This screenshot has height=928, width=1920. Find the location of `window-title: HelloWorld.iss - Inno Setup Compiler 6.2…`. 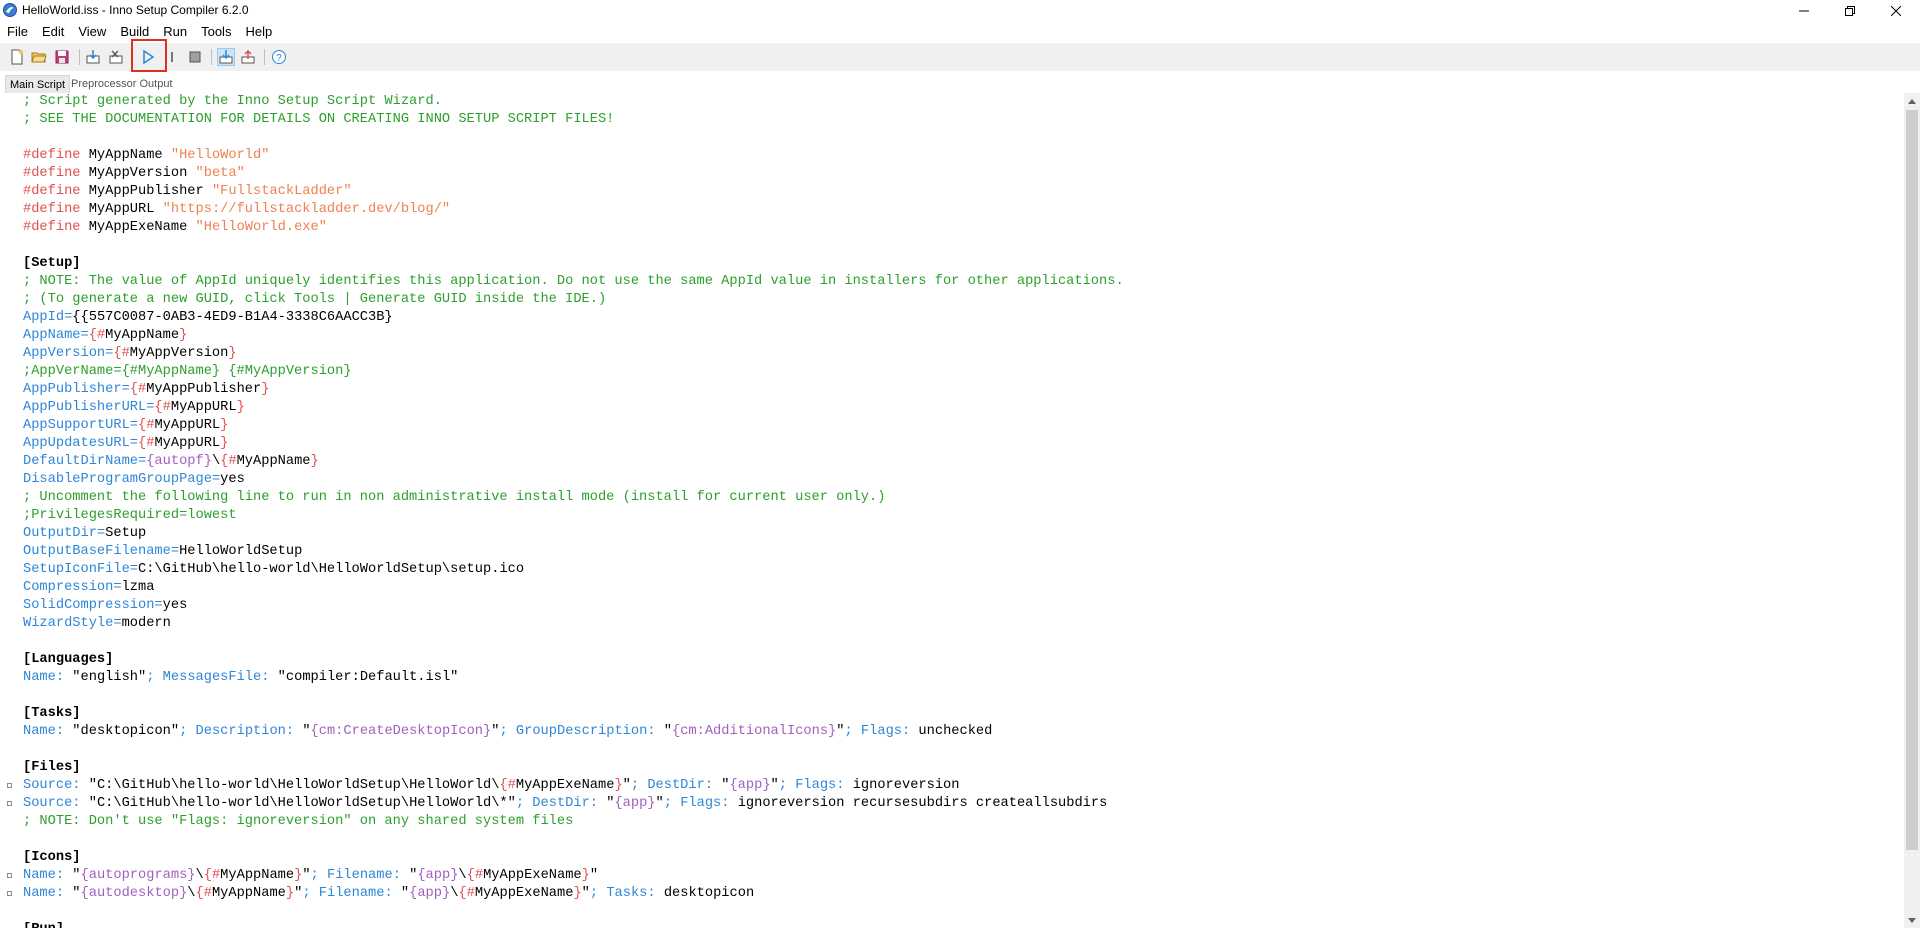

window-title: HelloWorld.iss - Inno Setup Compiler 6.2… is located at coordinates (135, 10).